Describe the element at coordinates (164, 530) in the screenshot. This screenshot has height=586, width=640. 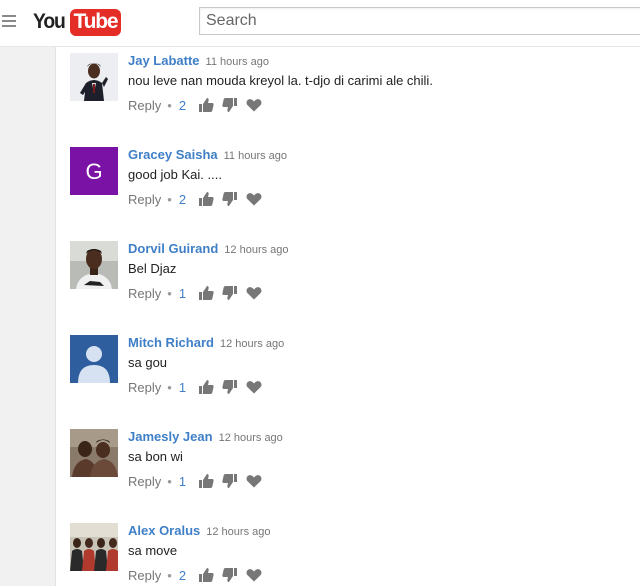
I see `comment-author-link: Alex Oralus` at that location.